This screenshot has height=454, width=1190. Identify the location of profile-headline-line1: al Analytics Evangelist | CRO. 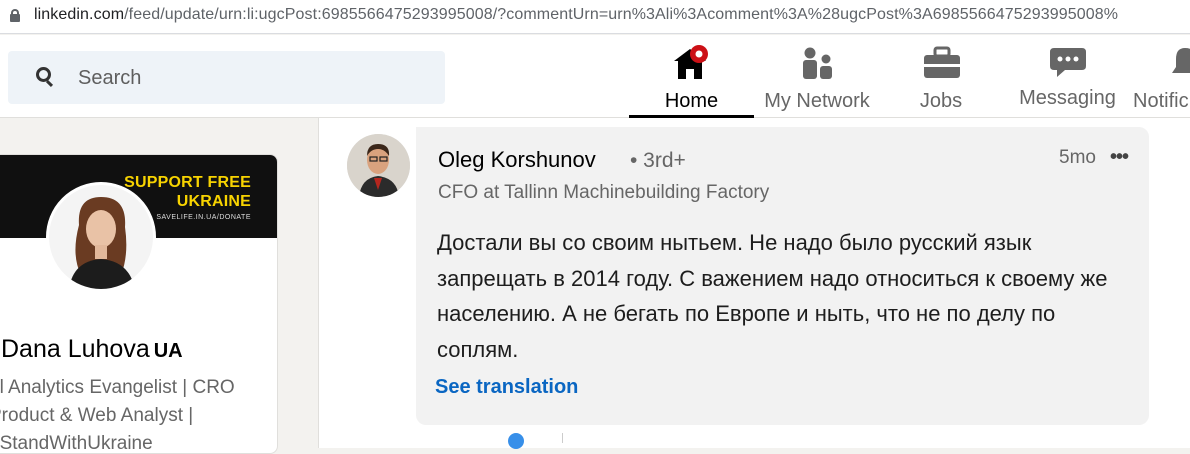
(117, 387).